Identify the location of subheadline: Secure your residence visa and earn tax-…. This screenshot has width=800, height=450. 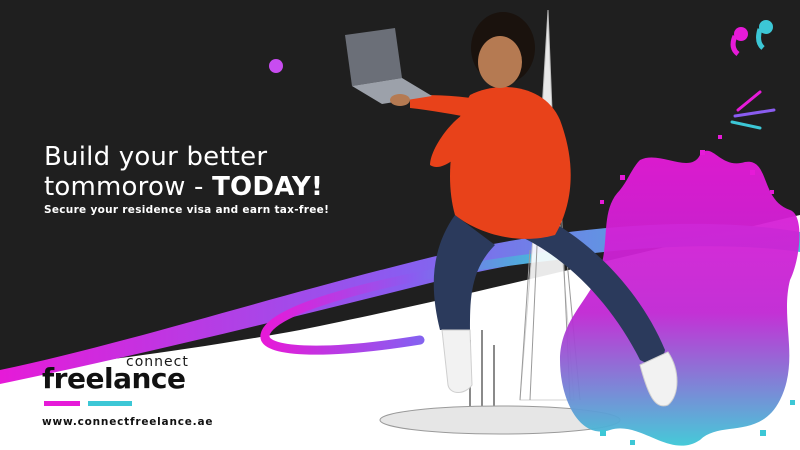
(187, 210).